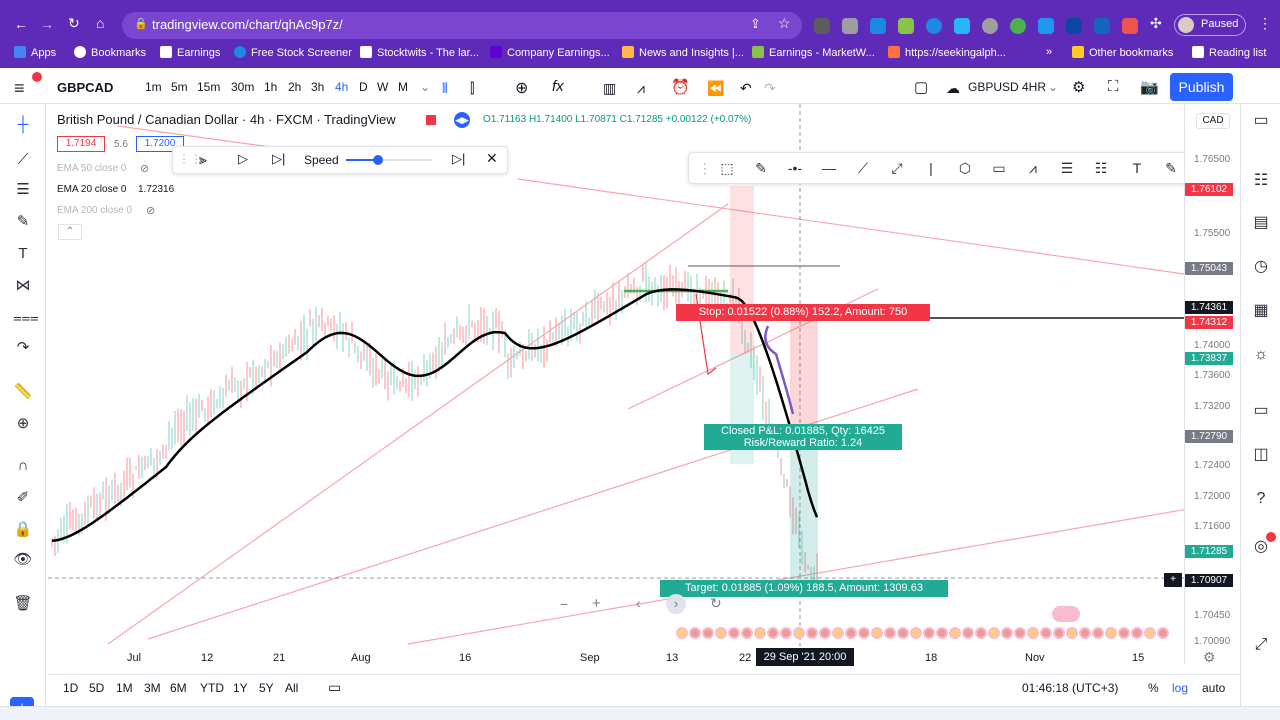 Image resolution: width=1280 pixels, height=720 pixels. I want to click on select-bar-icon: ⫸, so click(203, 159).